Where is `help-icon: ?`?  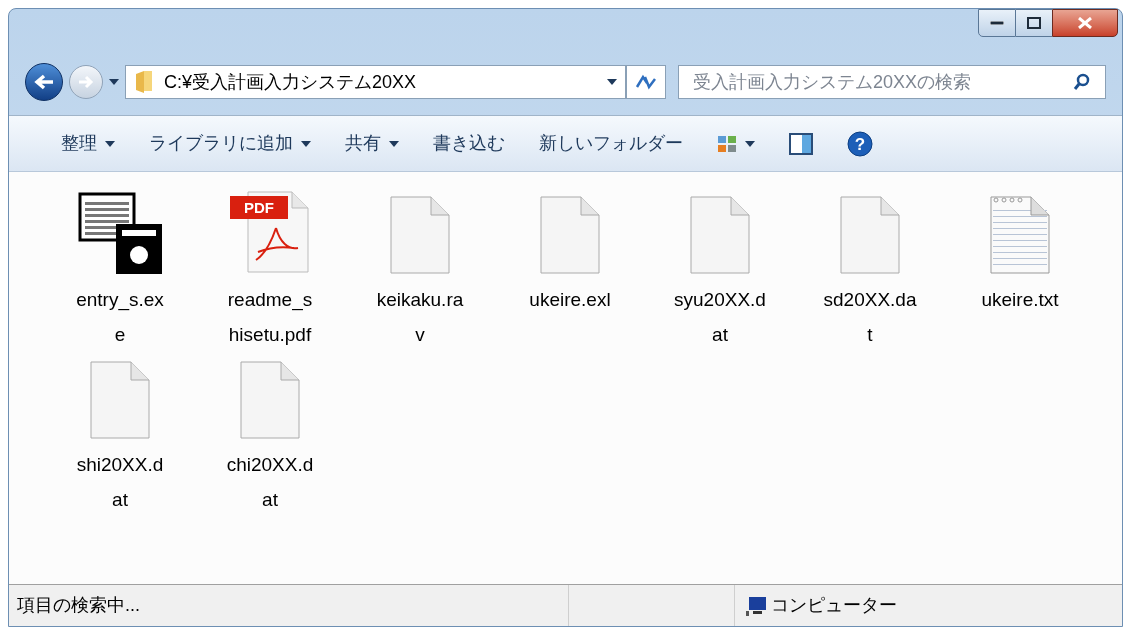 help-icon: ? is located at coordinates (860, 143).